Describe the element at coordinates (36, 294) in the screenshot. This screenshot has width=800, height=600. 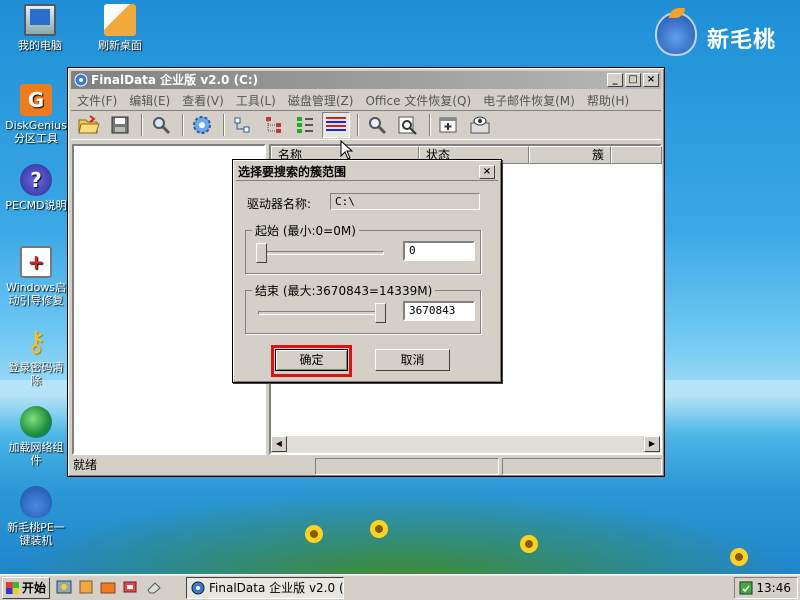
I see `desktop-icon-label: Windows启动引导修复` at that location.